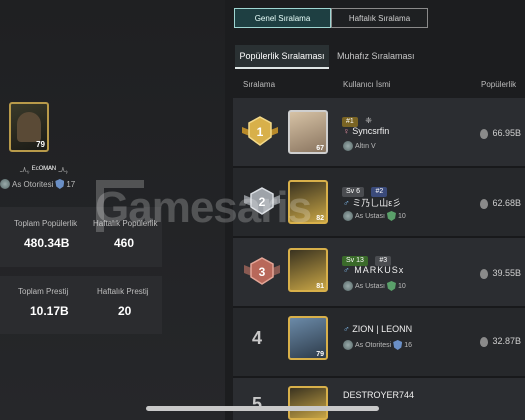 The width and height of the screenshot is (525, 420). What do you see at coordinates (382, 329) in the screenshot?
I see `username-text: ZION | LEONN` at bounding box center [382, 329].